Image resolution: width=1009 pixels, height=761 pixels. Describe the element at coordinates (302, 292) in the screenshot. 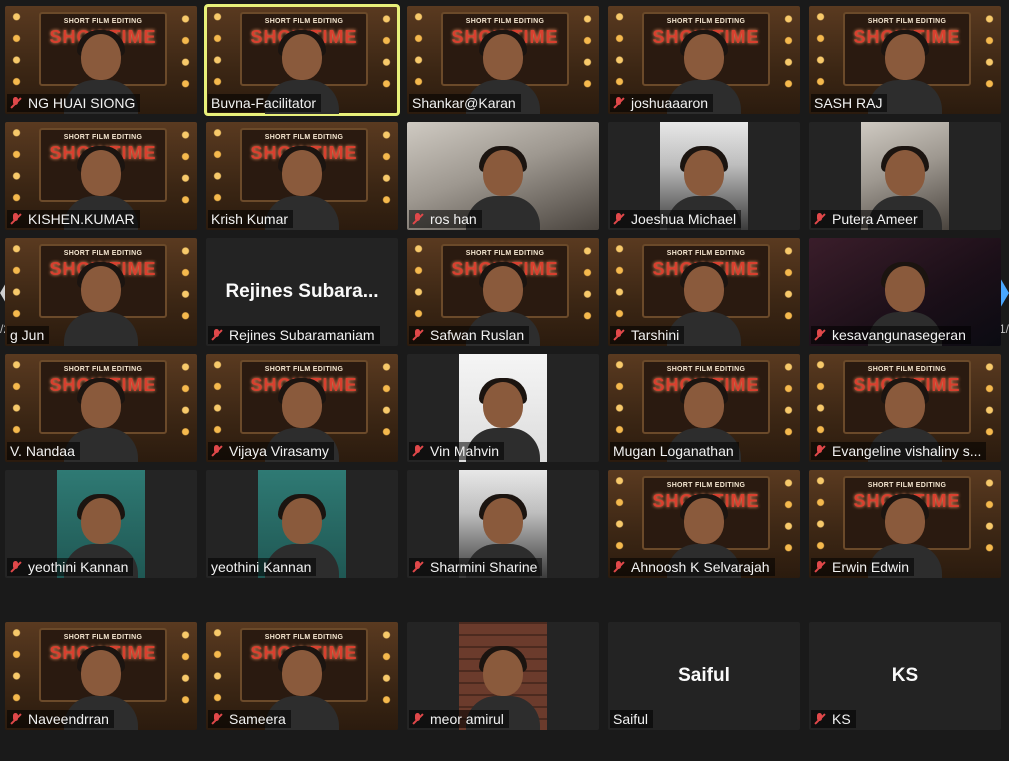

I see `participant-tile: Rejines Subara... Rejines Subaramaniam` at that location.